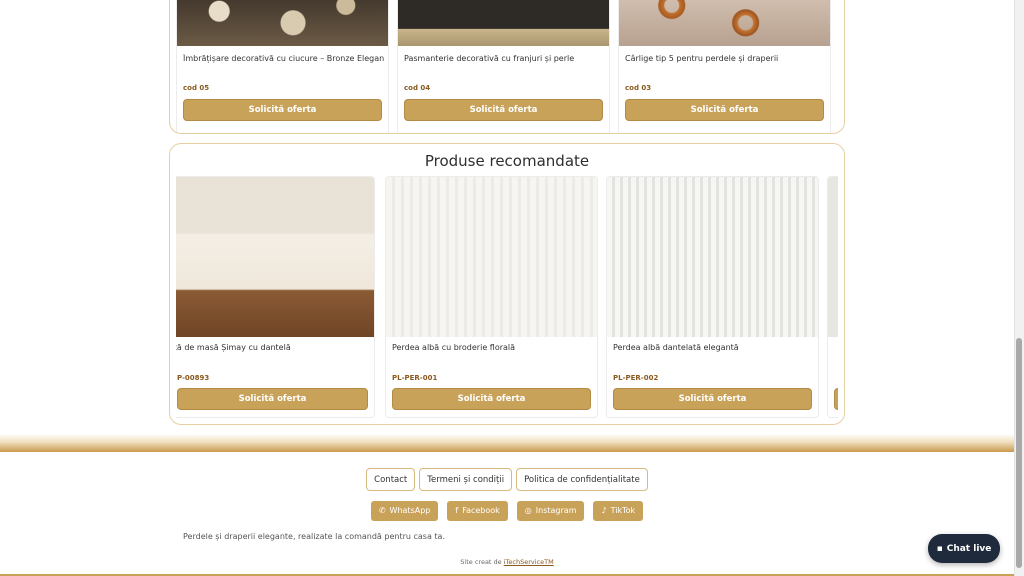 Image resolution: width=1024 pixels, height=576 pixels. What do you see at coordinates (193, 378) in the screenshot?
I see `product-code: P-00893` at bounding box center [193, 378].